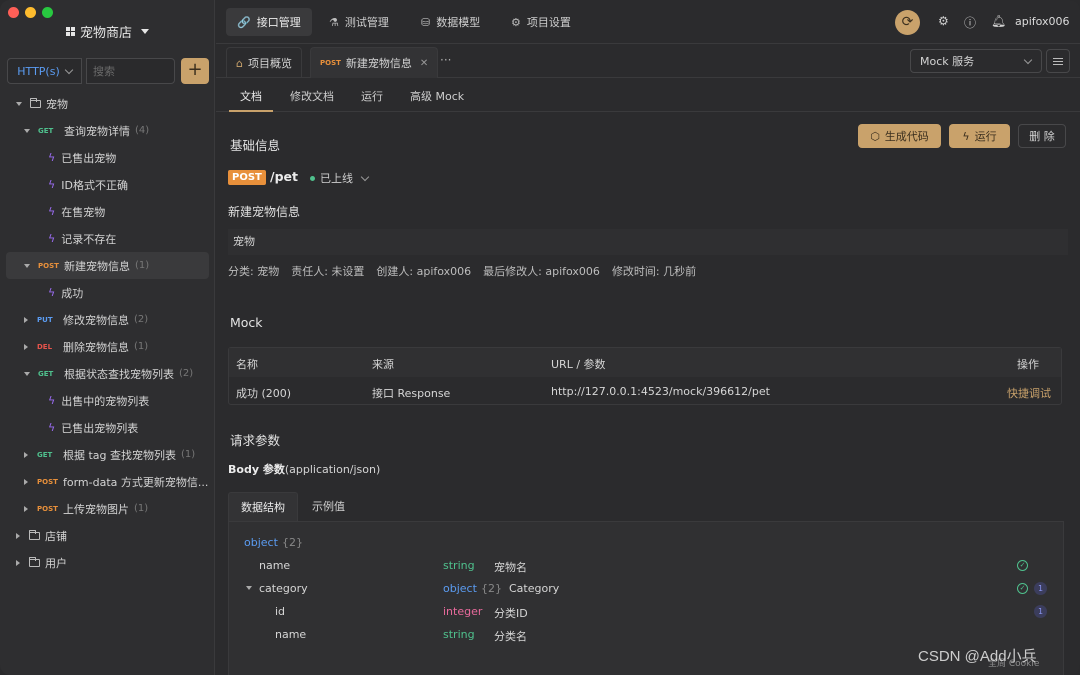  I want to click on protocol-select: HTTP(s), so click(44, 71).